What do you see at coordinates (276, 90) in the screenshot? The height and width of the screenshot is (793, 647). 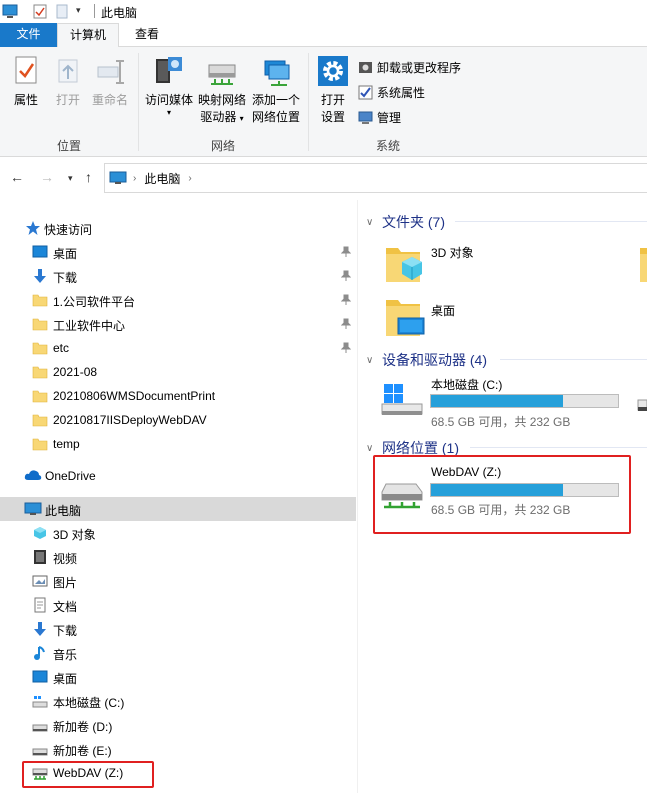 I see `add-network-location-button: 添加一个 网络位置` at bounding box center [276, 90].